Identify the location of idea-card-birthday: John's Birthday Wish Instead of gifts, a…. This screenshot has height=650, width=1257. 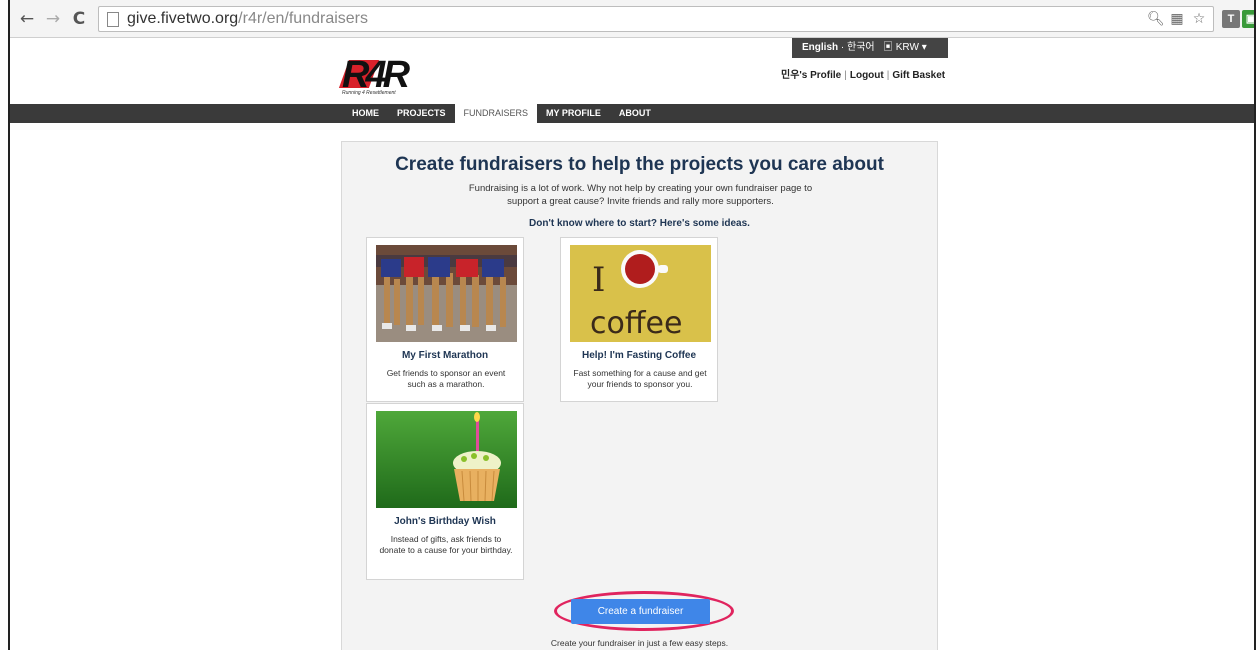
(445, 491).